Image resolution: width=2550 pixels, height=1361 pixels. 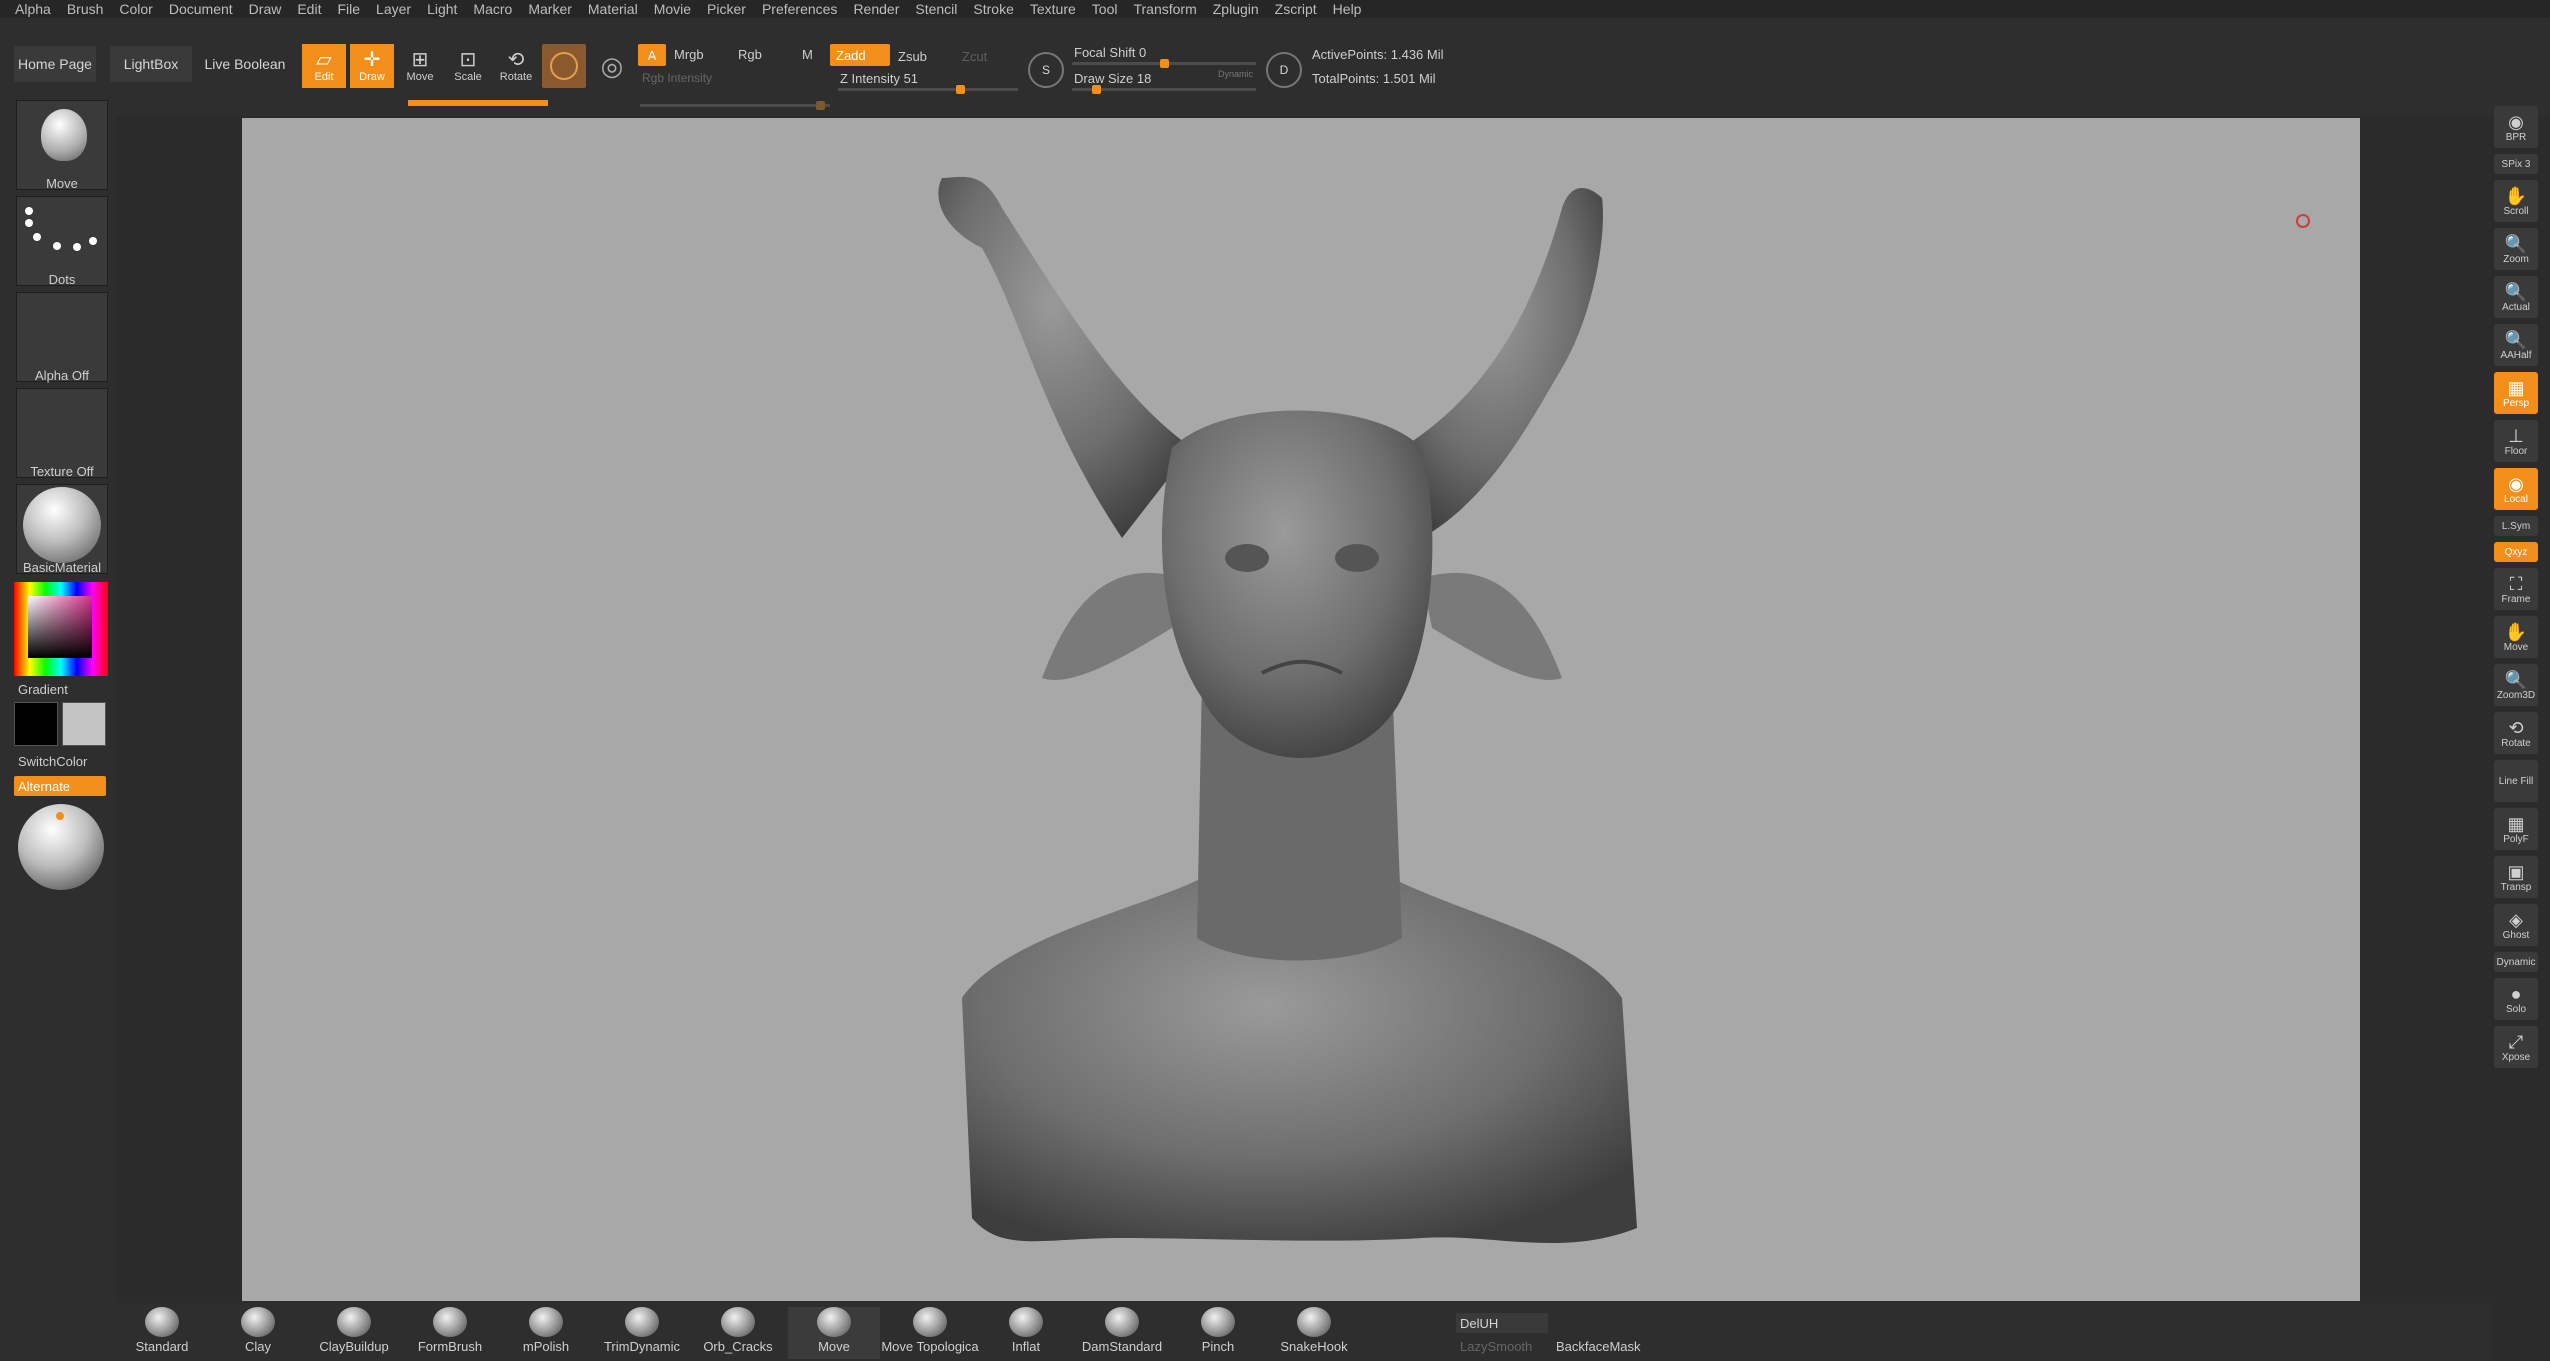 I want to click on brush-snakehook: SnakeHook, so click(x=1314, y=1333).